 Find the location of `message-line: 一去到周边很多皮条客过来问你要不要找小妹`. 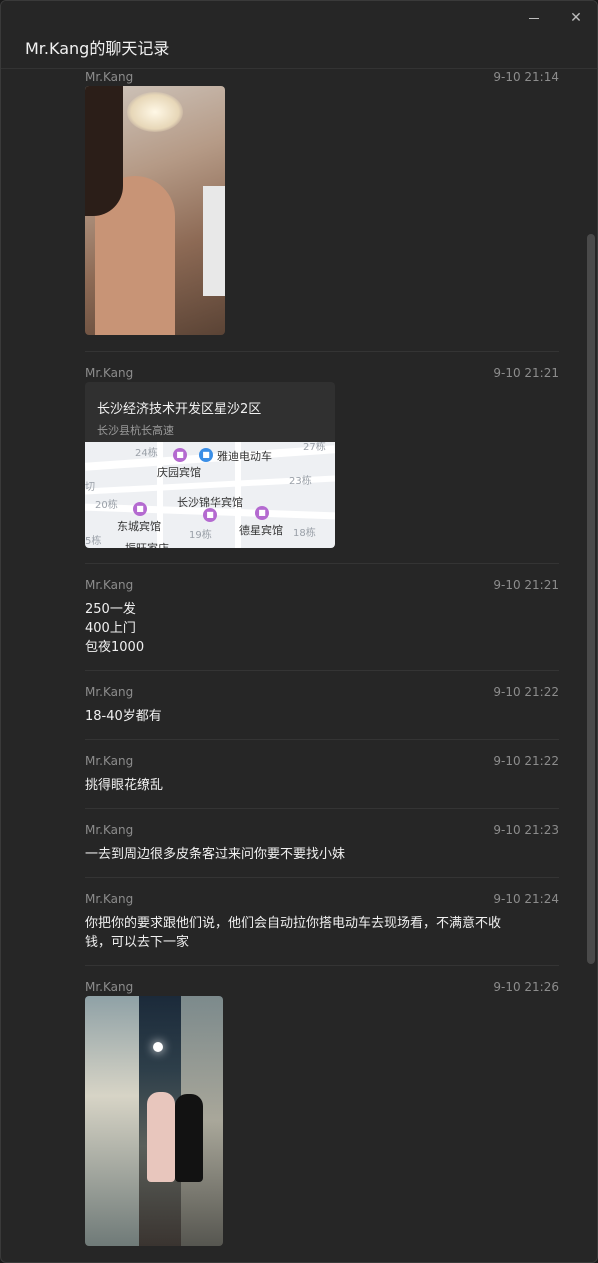

message-line: 一去到周边很多皮条客过来问你要不要找小妹 is located at coordinates (215, 854).